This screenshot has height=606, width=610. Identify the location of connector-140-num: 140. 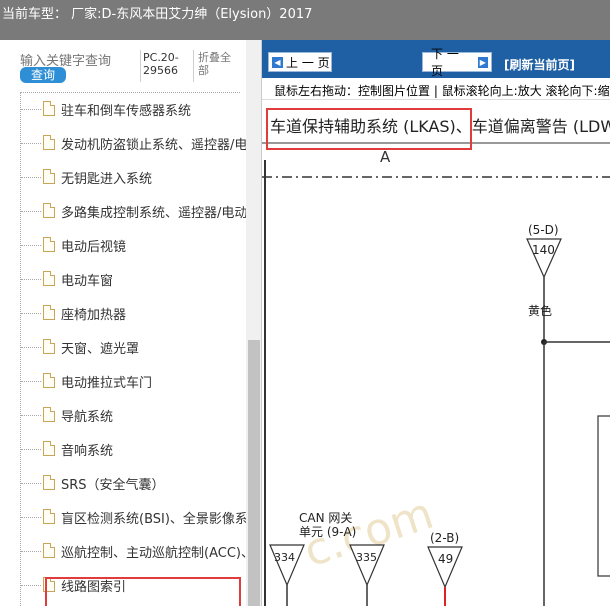
(543, 250).